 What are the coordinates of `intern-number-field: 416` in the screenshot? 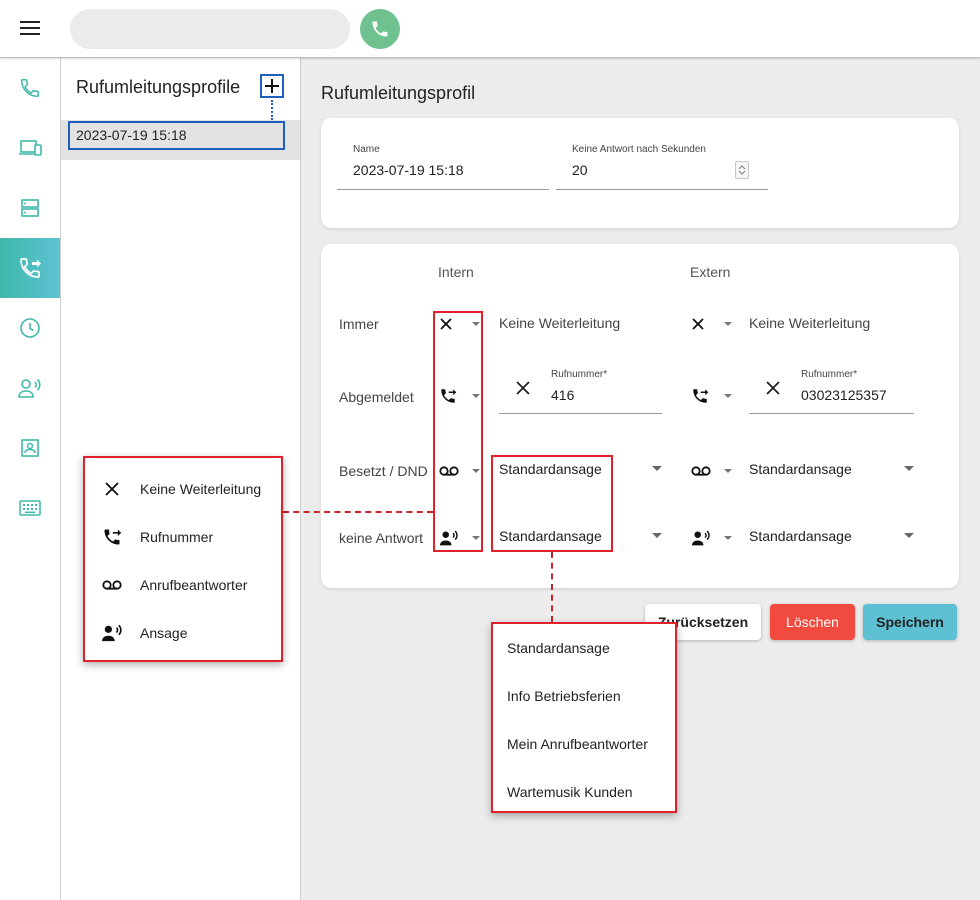 It's located at (562, 395).